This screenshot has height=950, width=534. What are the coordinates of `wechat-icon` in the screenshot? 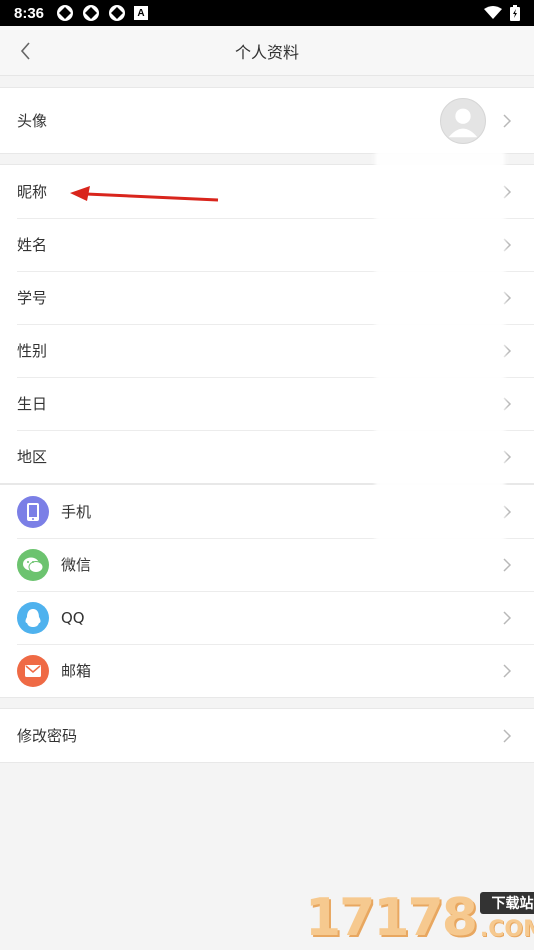 It's located at (33, 564).